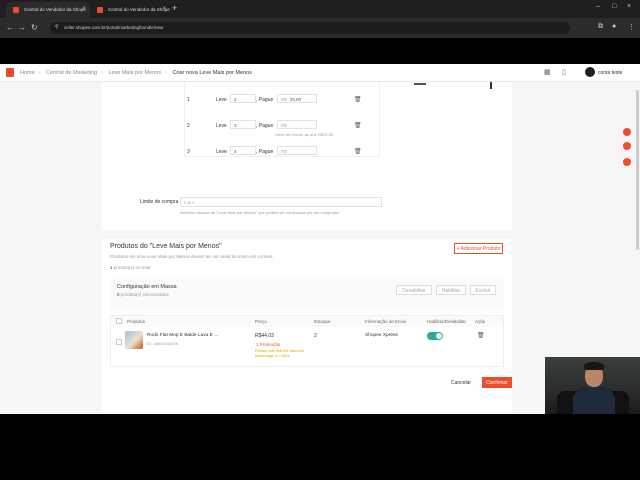  Describe the element at coordinates (627, 146) in the screenshot. I see `chat-icon` at that location.